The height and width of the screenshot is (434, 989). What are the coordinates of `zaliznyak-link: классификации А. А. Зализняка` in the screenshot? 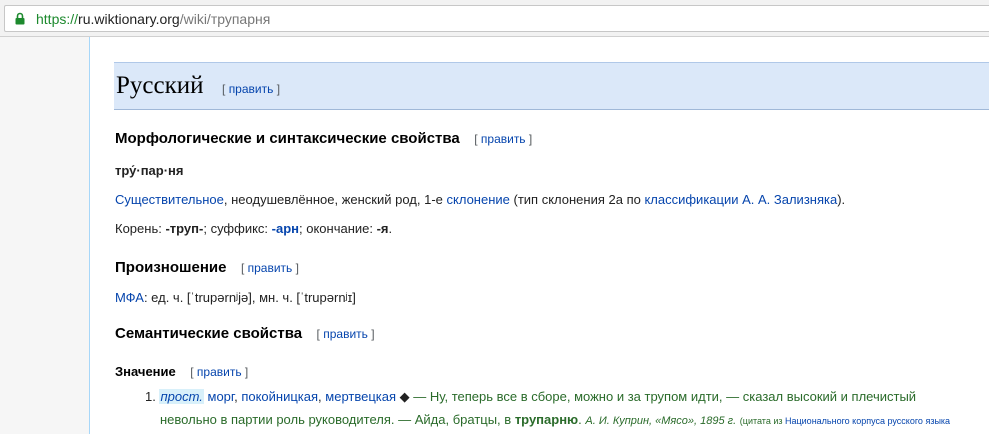 It's located at (740, 199).